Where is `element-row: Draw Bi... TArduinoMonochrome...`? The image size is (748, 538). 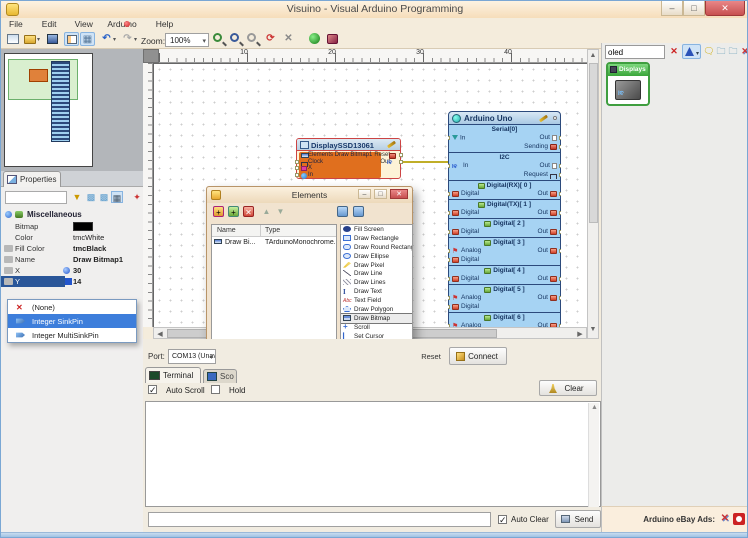 element-row: Draw Bi... TArduinoMonochrome... is located at coordinates (274, 243).